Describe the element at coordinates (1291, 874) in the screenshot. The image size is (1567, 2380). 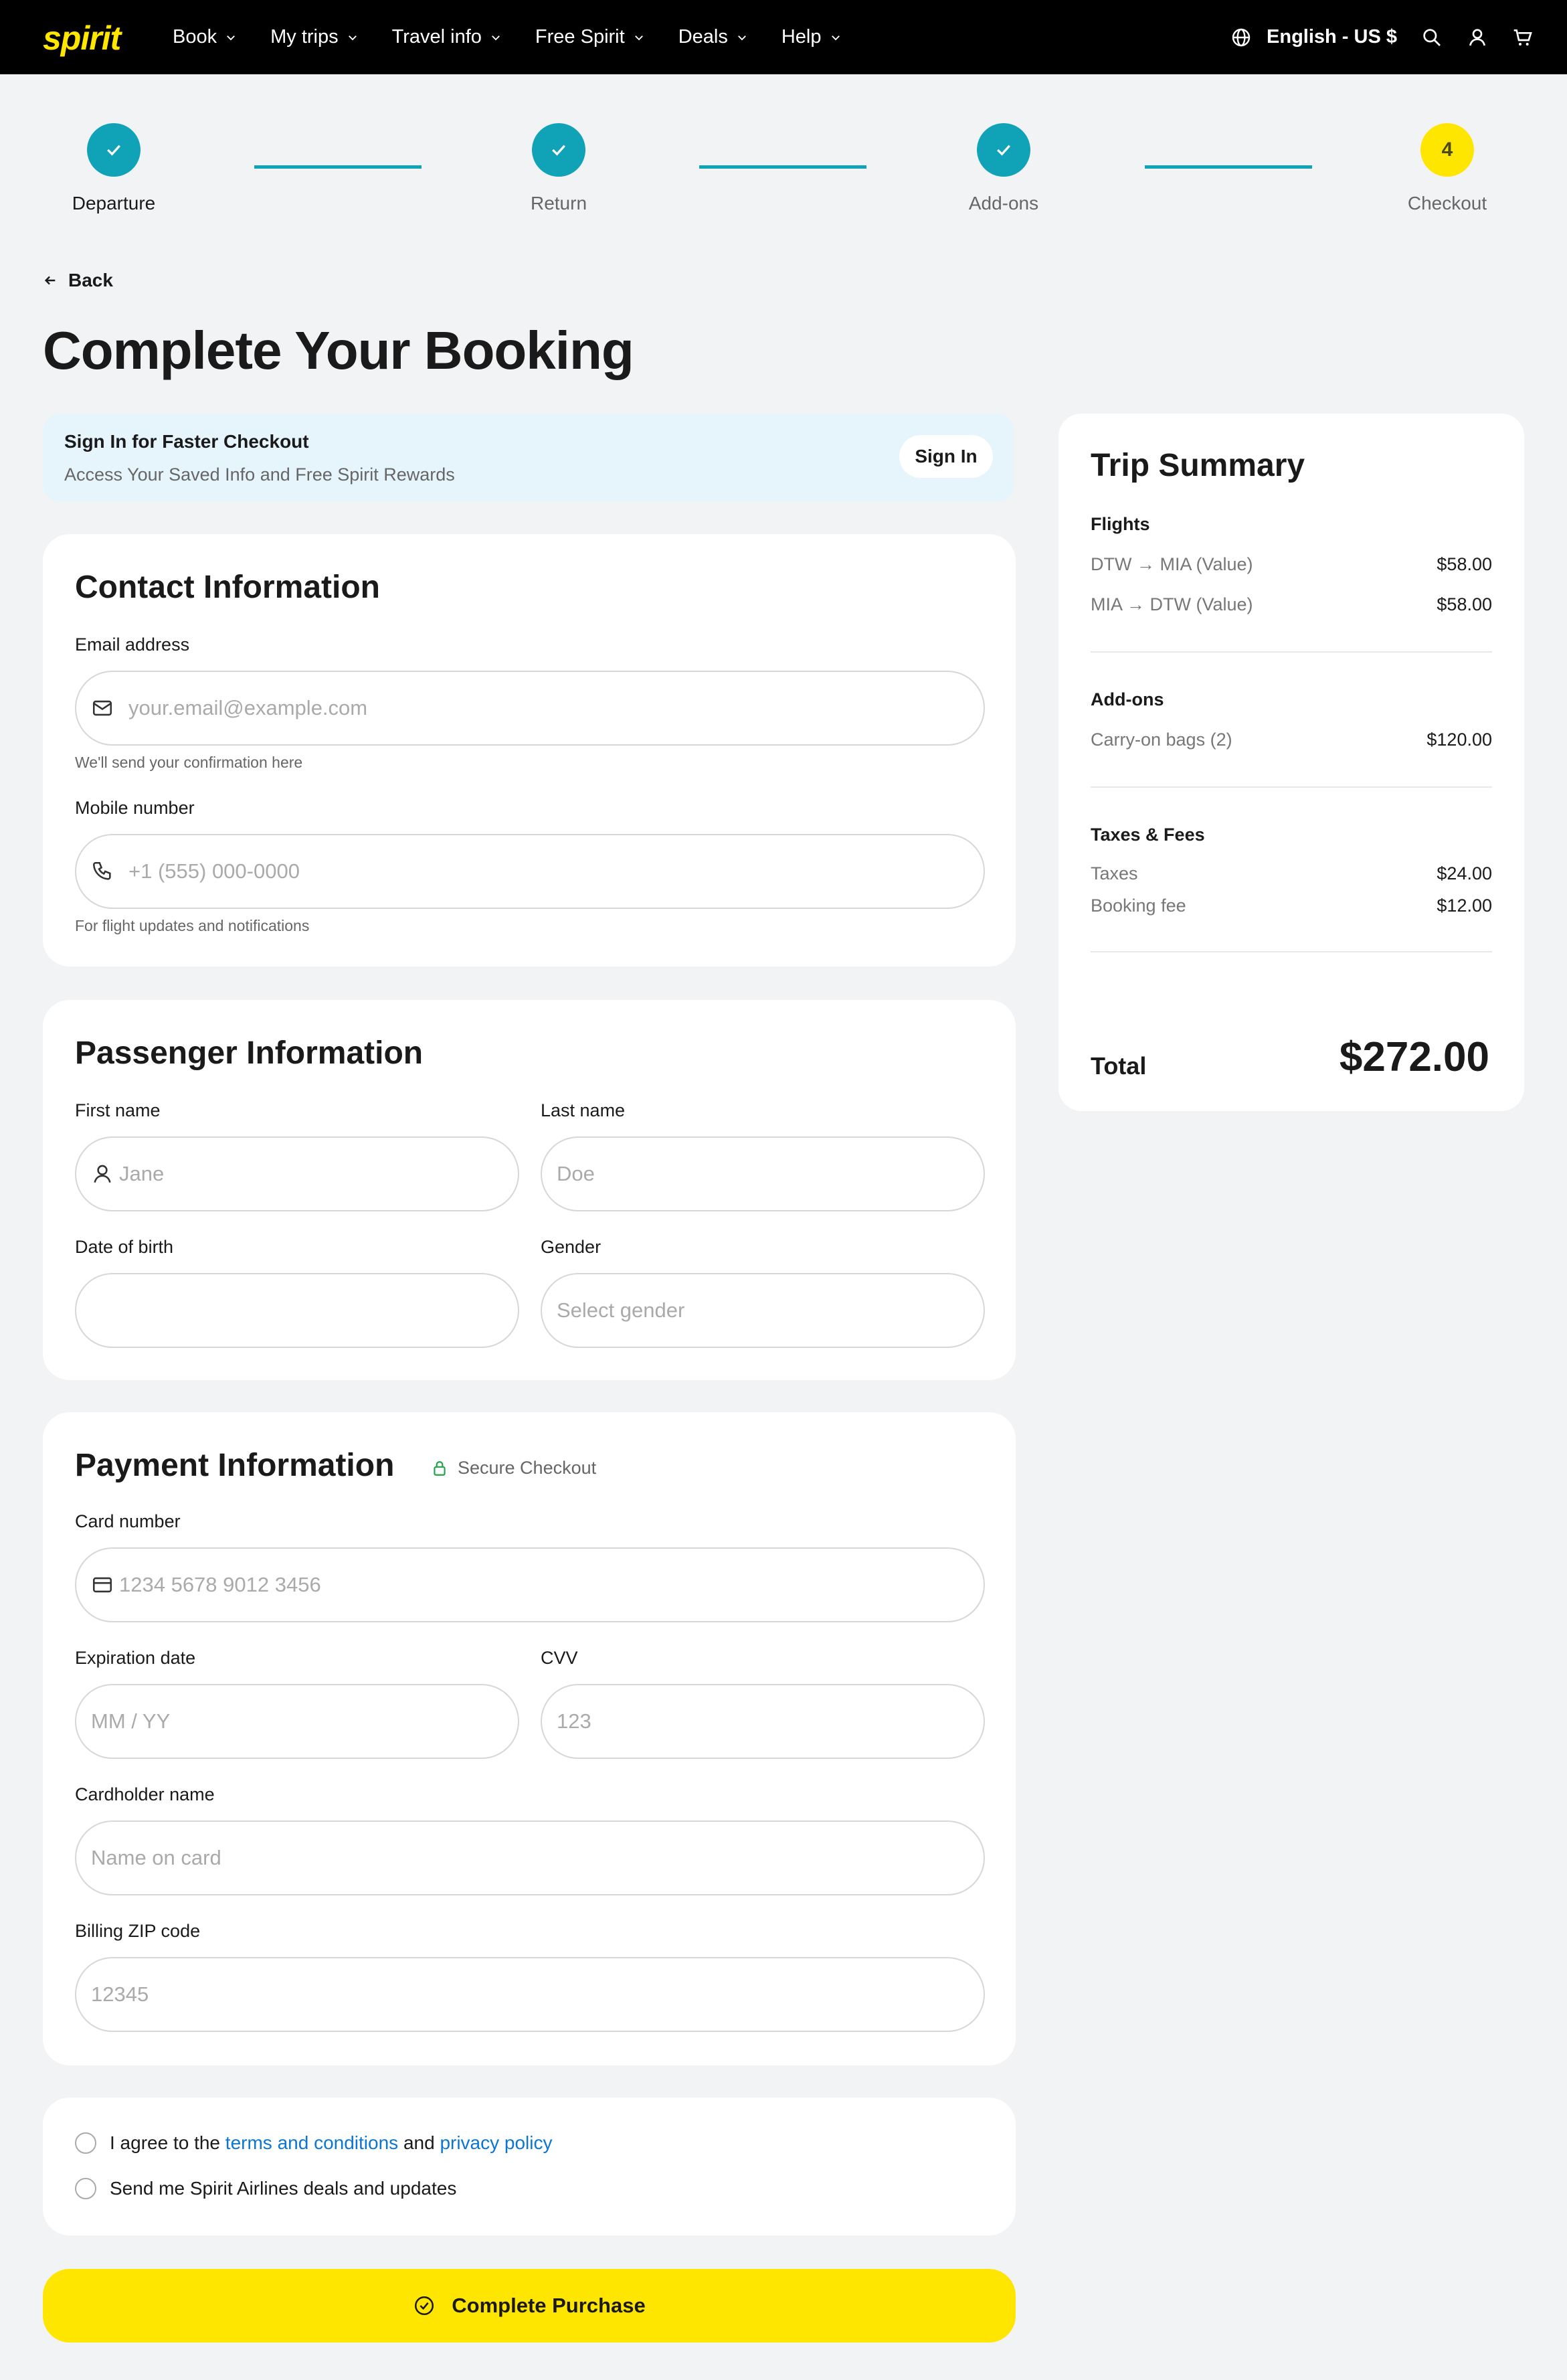
I see `summary-row: Taxes $24.00` at that location.